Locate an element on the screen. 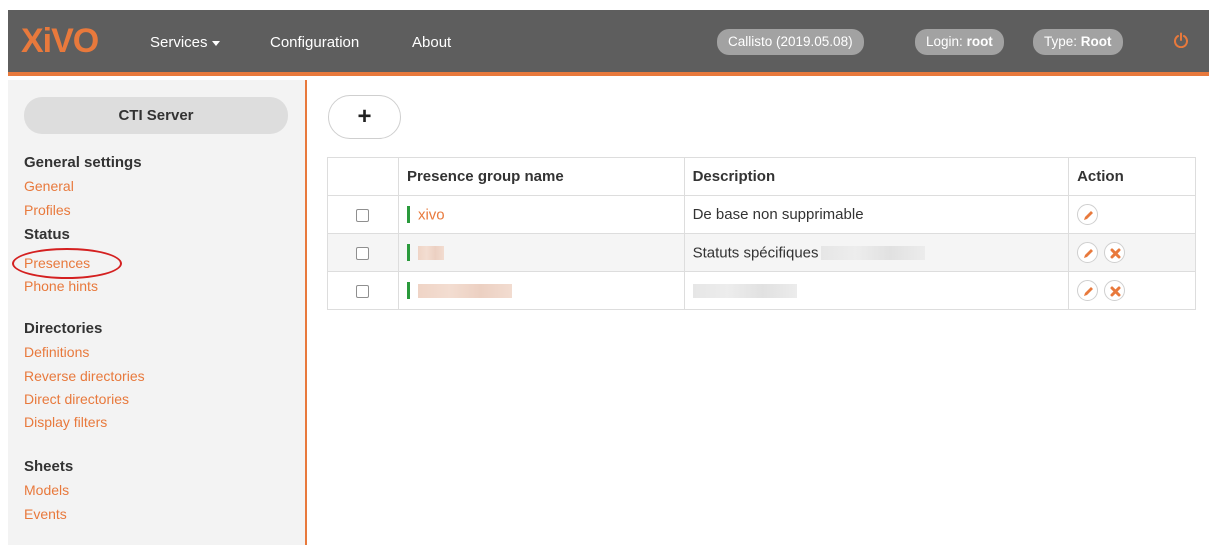  sidebar-item-profiles: Profiles is located at coordinates (47, 210).